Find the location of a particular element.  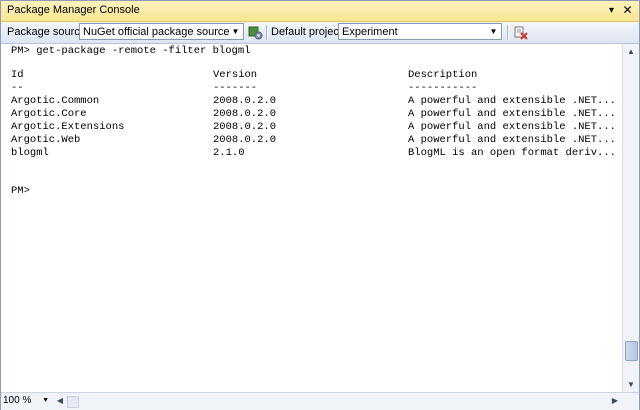

titlebar: Package Manager Console ▾ ✕ is located at coordinates (320, 11).